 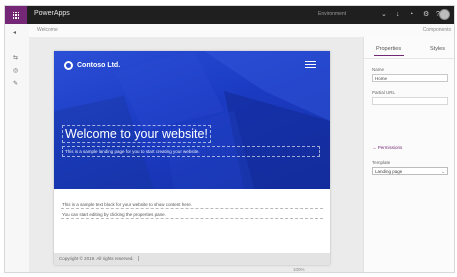 What do you see at coordinates (136, 134) in the screenshot?
I see `hero-headline: Welcome to your website!` at bounding box center [136, 134].